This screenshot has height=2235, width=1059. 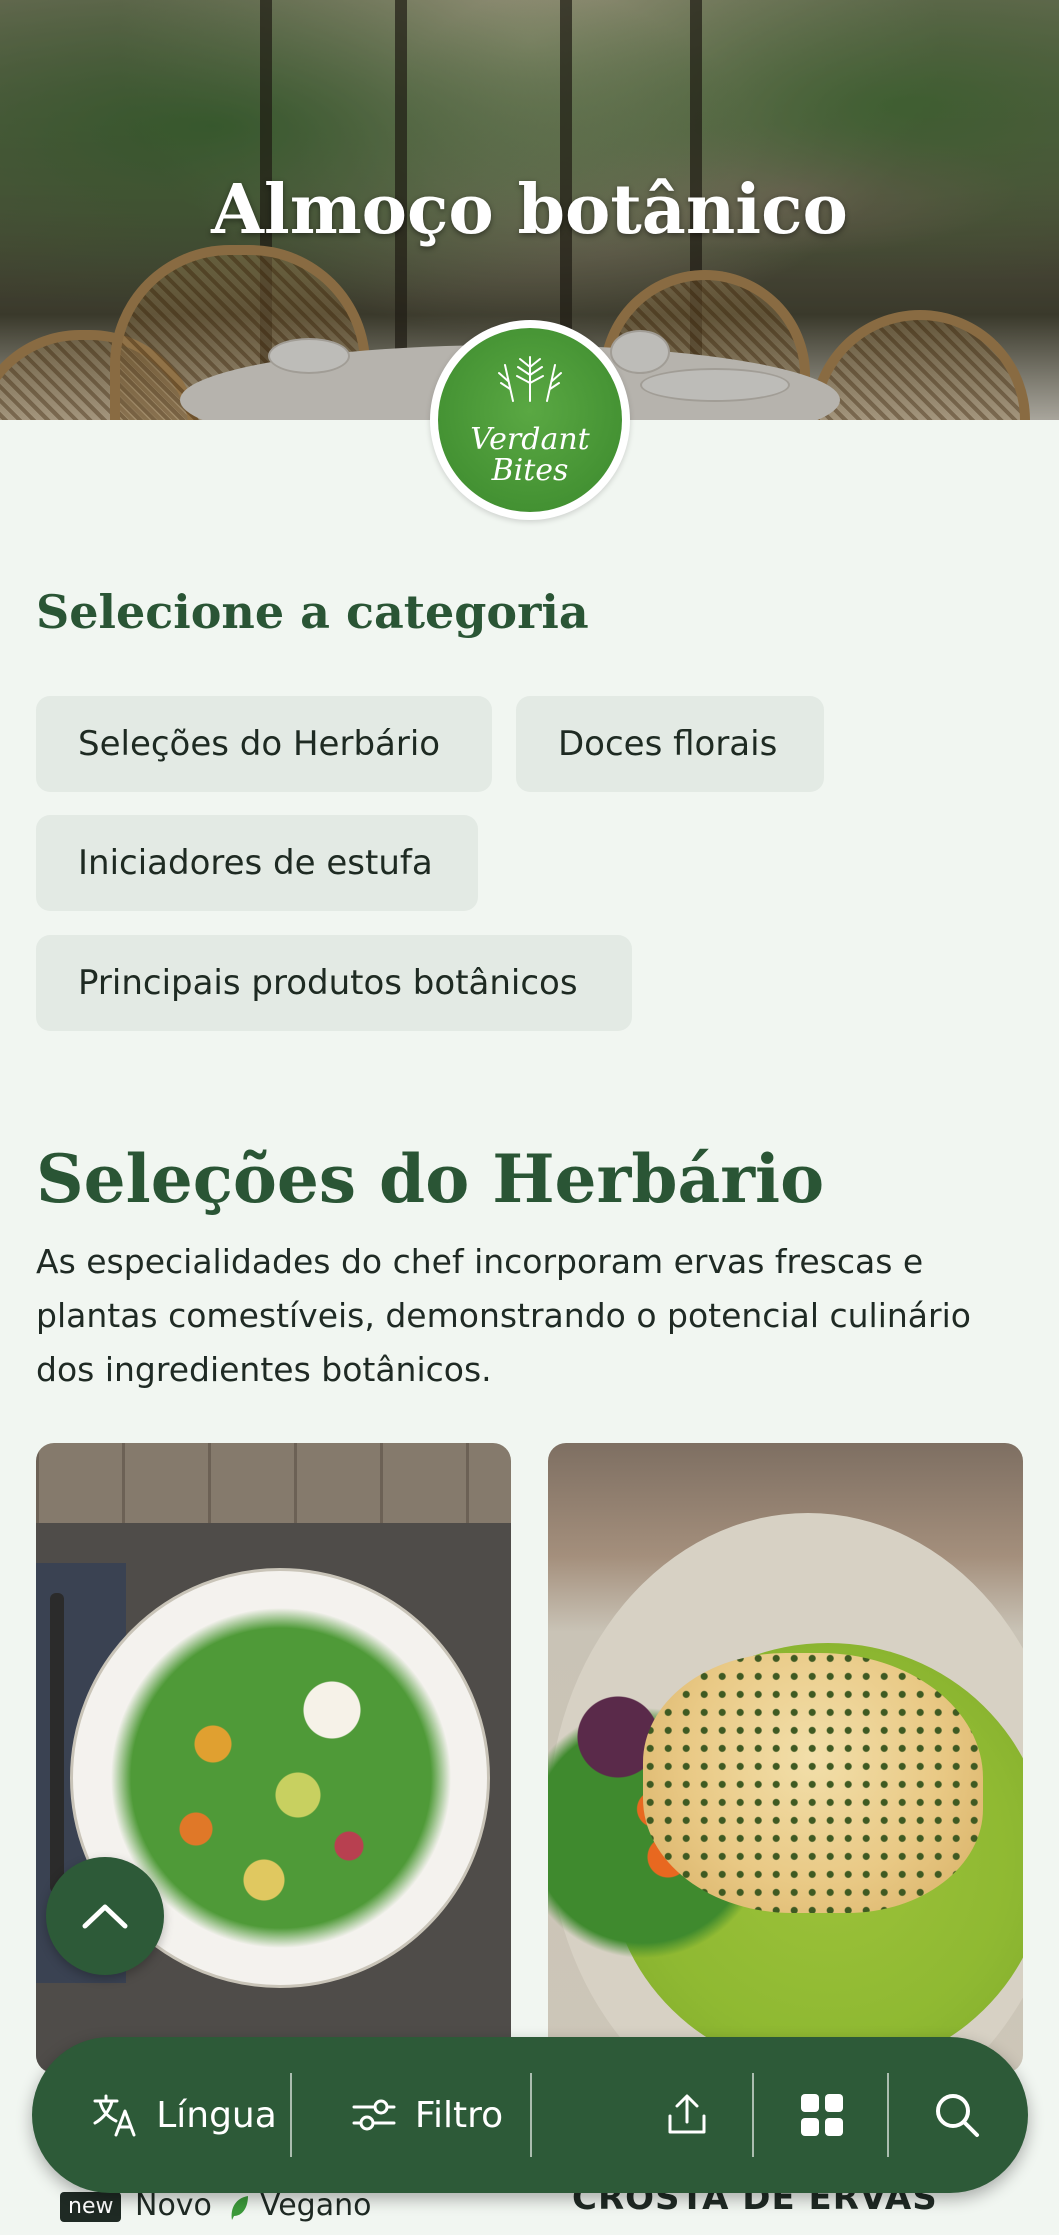 What do you see at coordinates (334, 983) in the screenshot?
I see `category-chip-principais-botanicos: Principais produtos botânicos` at bounding box center [334, 983].